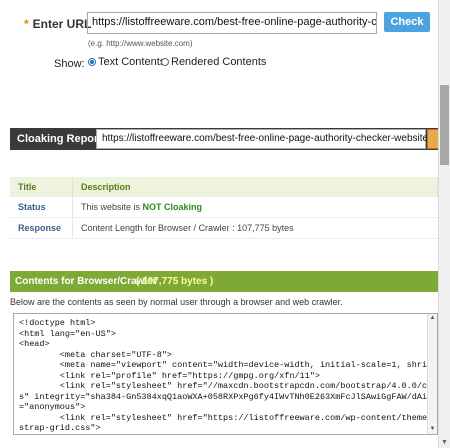 The image size is (450, 448). What do you see at coordinates (432, 374) in the screenshot?
I see `code-scrollbar: ▲ ▼` at bounding box center [432, 374].